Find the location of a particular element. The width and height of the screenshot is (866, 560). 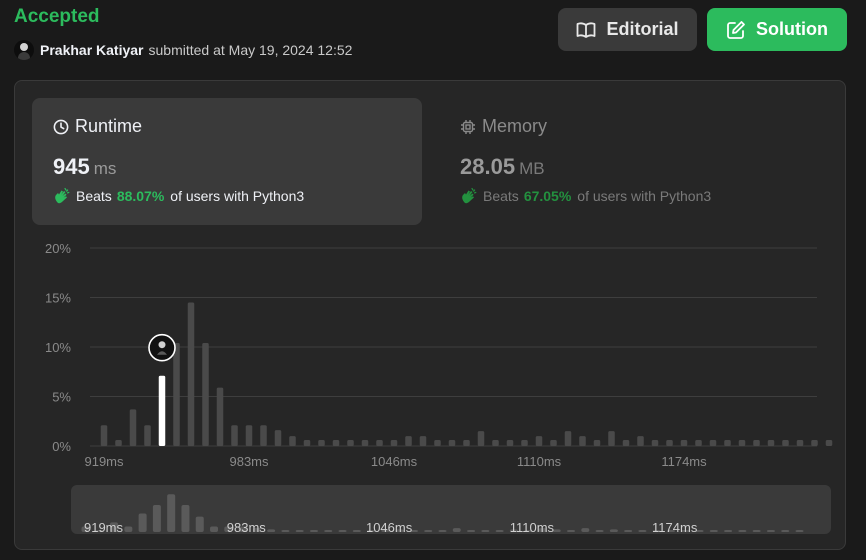

navigator-tick-label: 919ms is located at coordinates (104, 527).